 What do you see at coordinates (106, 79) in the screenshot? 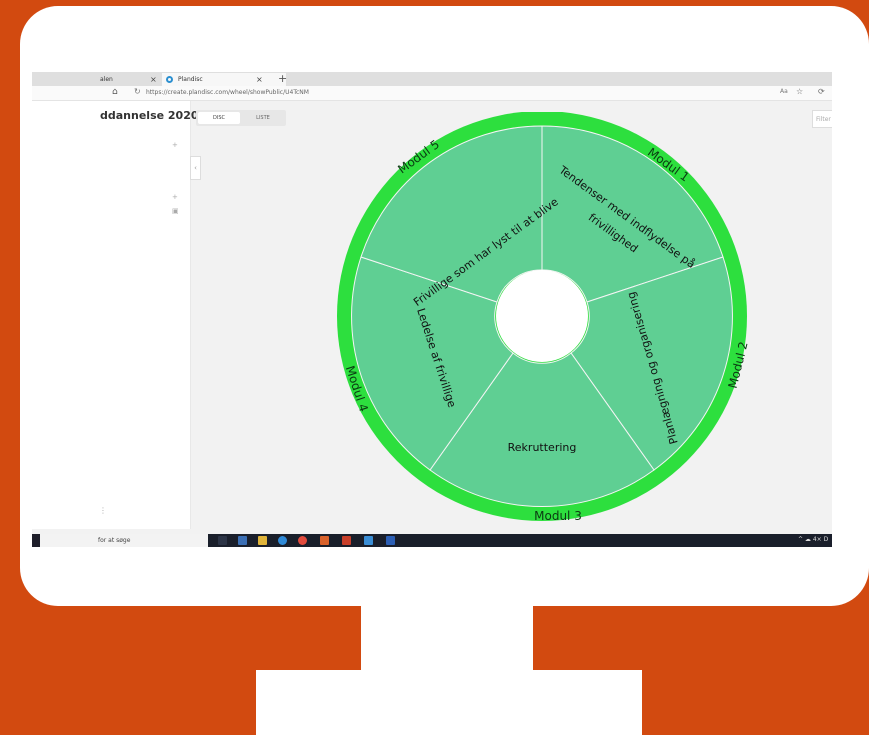
I see `tab-1-label: alen` at bounding box center [106, 79].